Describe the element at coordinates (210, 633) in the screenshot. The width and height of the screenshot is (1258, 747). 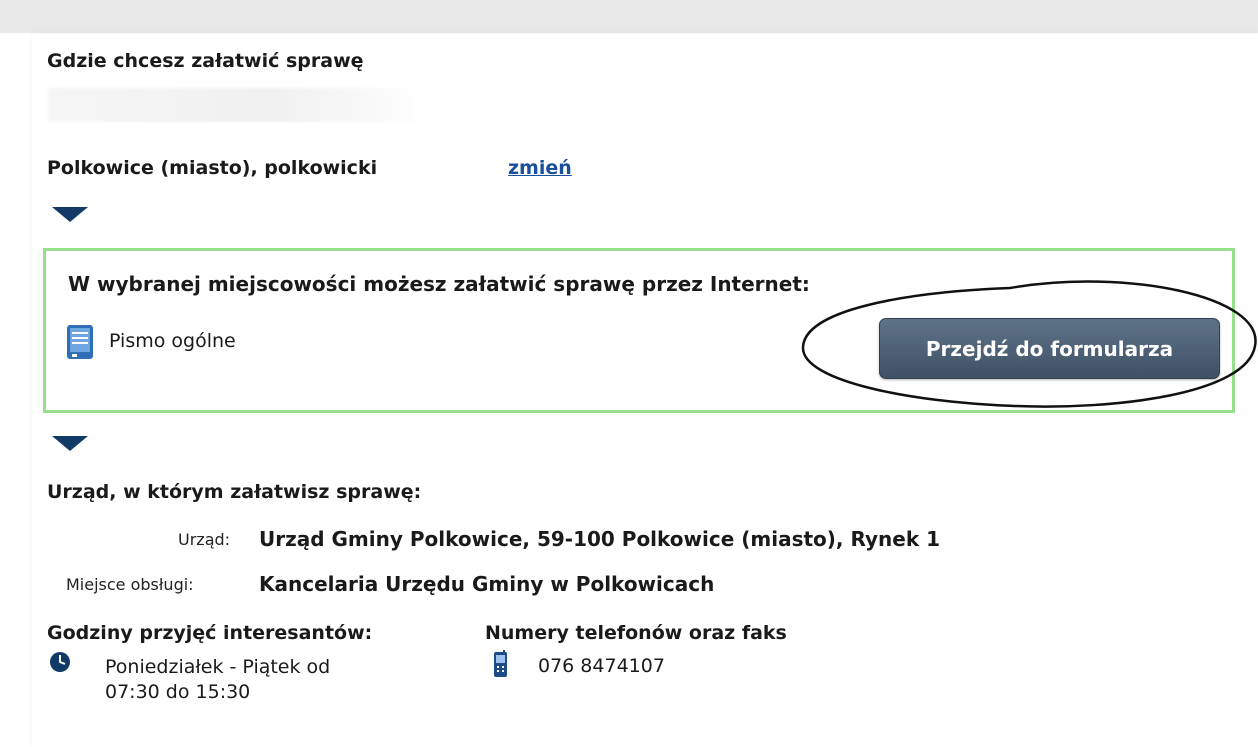
I see `hours-heading: Godziny przyjęć interesantów:` at that location.